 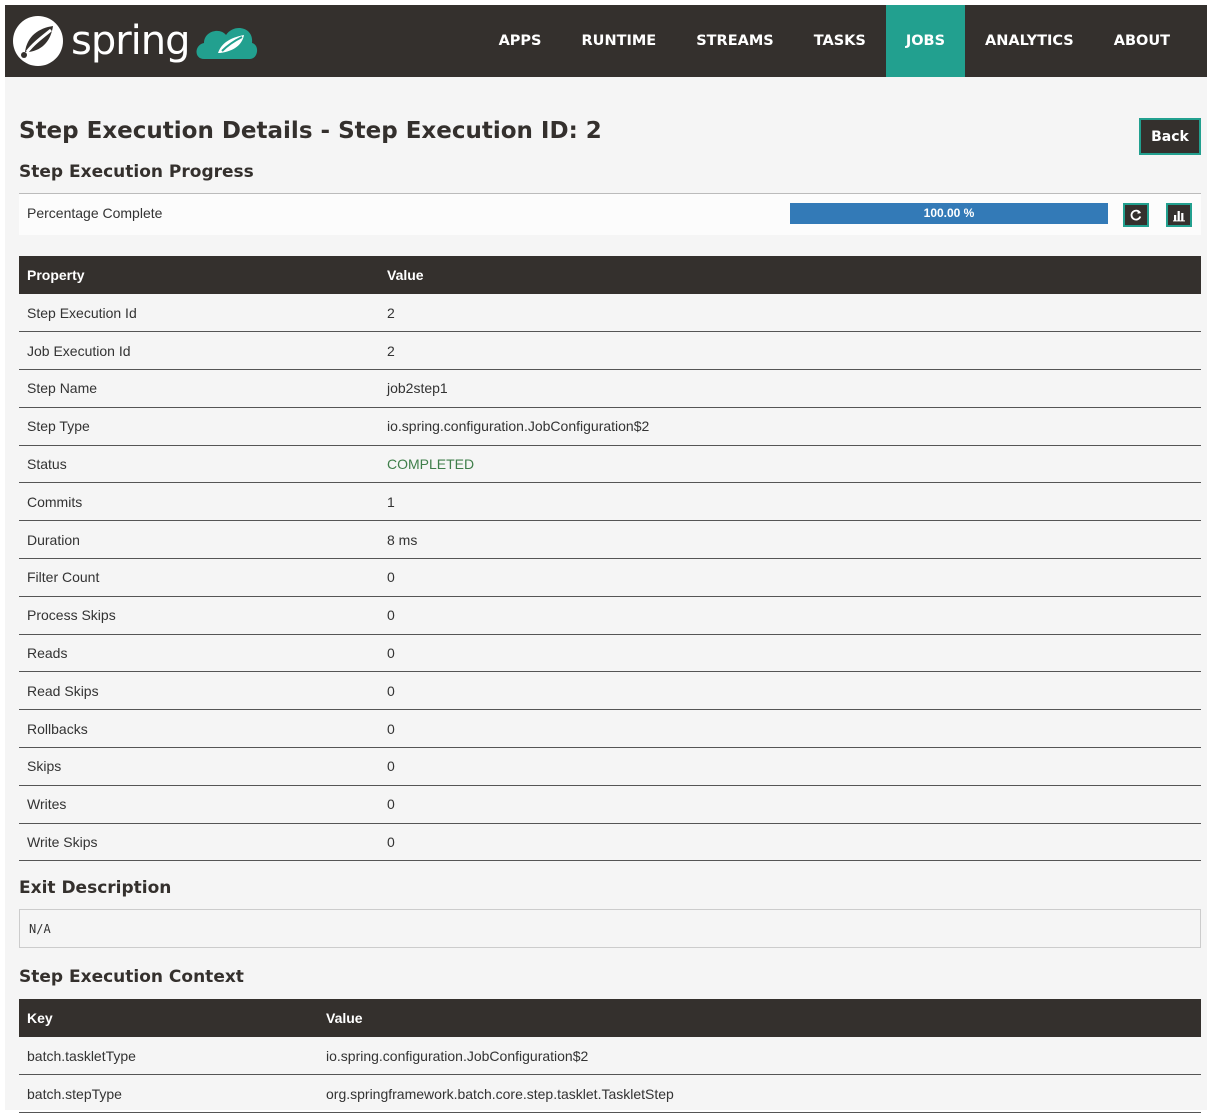 I want to click on table-row: Reads 0, so click(x=610, y=653).